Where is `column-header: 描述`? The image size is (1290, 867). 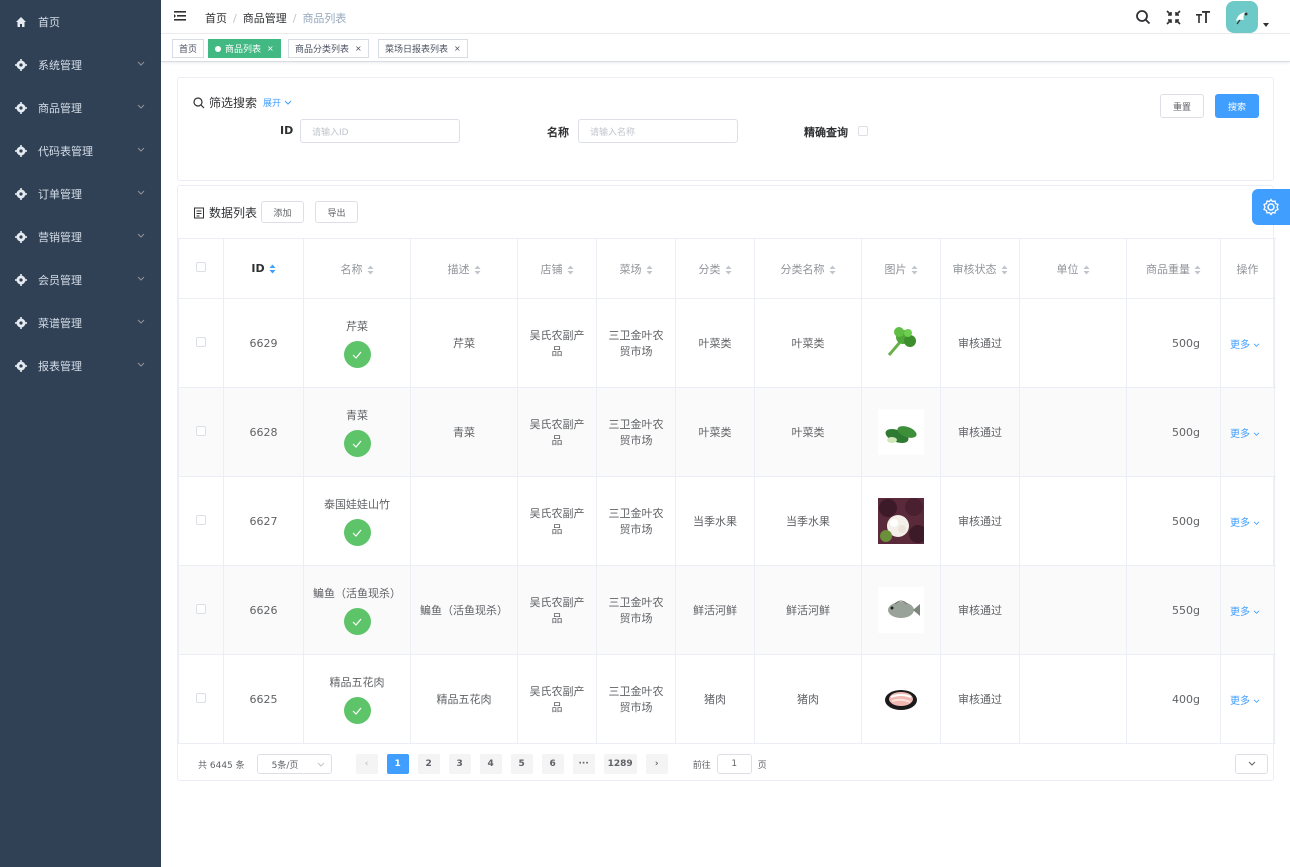
column-header: 描述 is located at coordinates (464, 268).